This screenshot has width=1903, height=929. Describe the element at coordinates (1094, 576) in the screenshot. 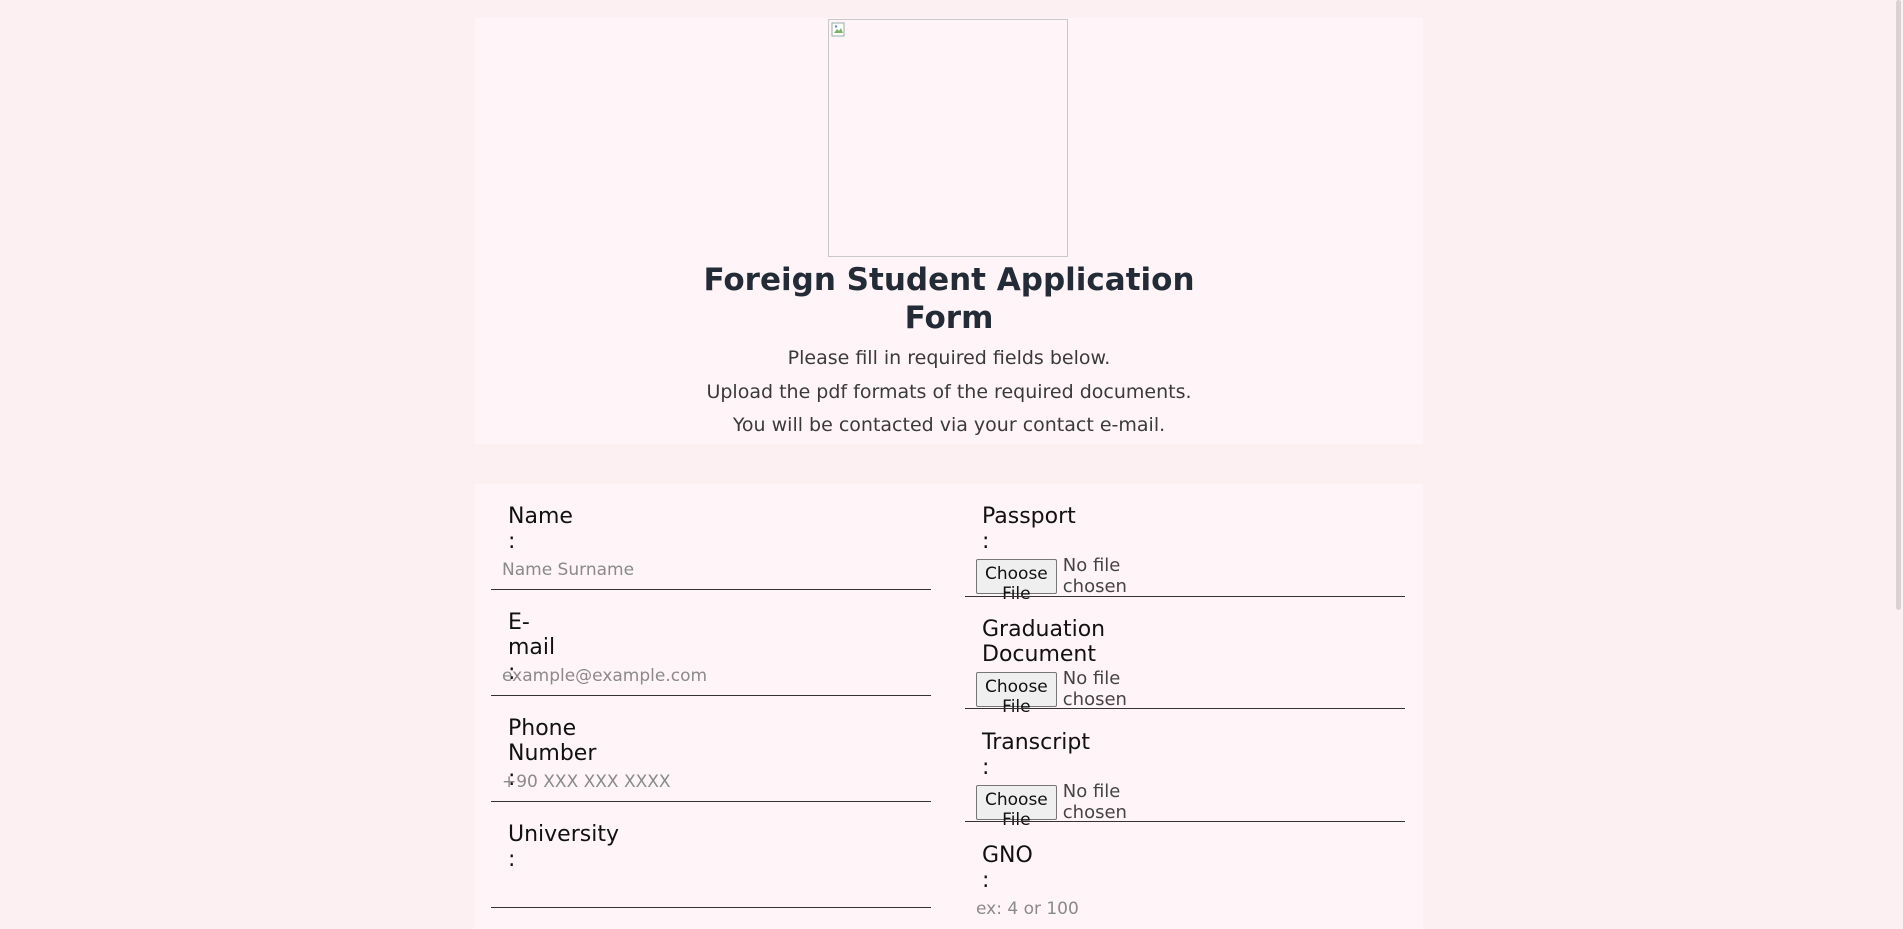

I see `passport-file-status: No file chosen` at that location.